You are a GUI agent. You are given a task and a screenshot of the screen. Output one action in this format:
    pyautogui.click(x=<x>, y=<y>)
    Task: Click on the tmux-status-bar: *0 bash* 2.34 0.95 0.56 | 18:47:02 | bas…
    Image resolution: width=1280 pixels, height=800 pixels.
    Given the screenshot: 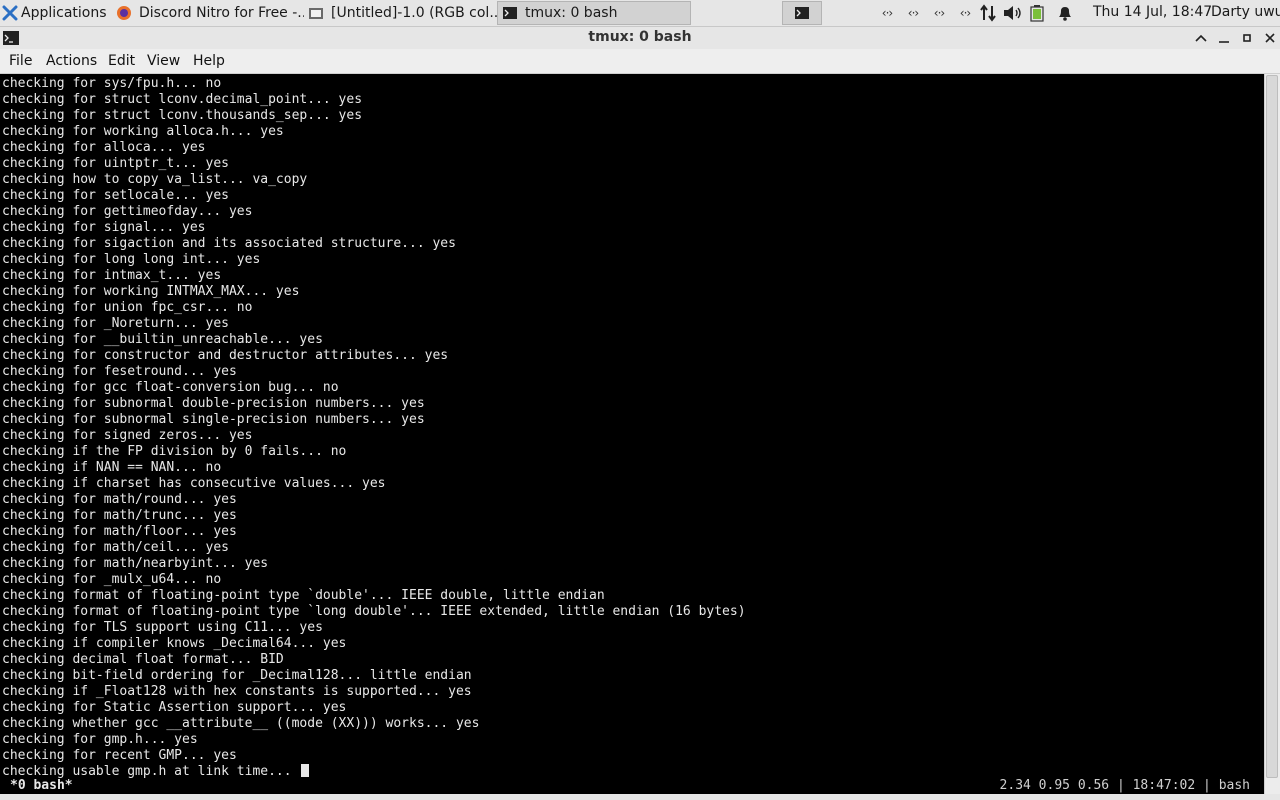 What is the action you would take?
    pyautogui.click(x=632, y=786)
    